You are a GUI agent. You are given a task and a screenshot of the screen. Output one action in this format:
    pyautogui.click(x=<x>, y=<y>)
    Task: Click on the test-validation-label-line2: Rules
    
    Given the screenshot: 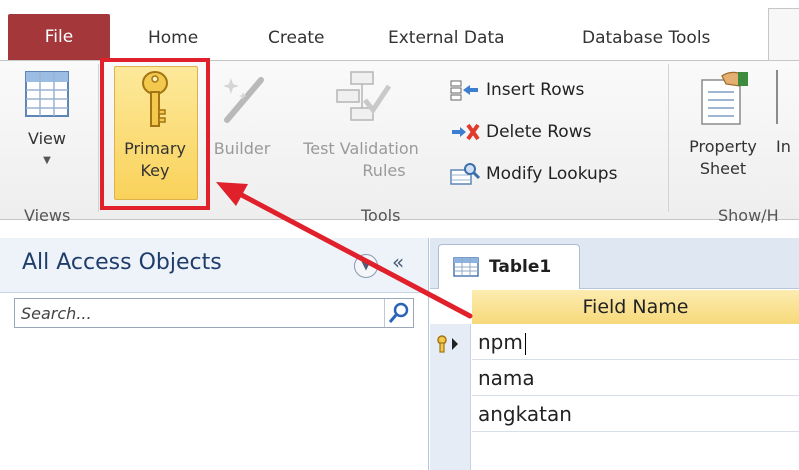 What is the action you would take?
    pyautogui.click(x=384, y=170)
    